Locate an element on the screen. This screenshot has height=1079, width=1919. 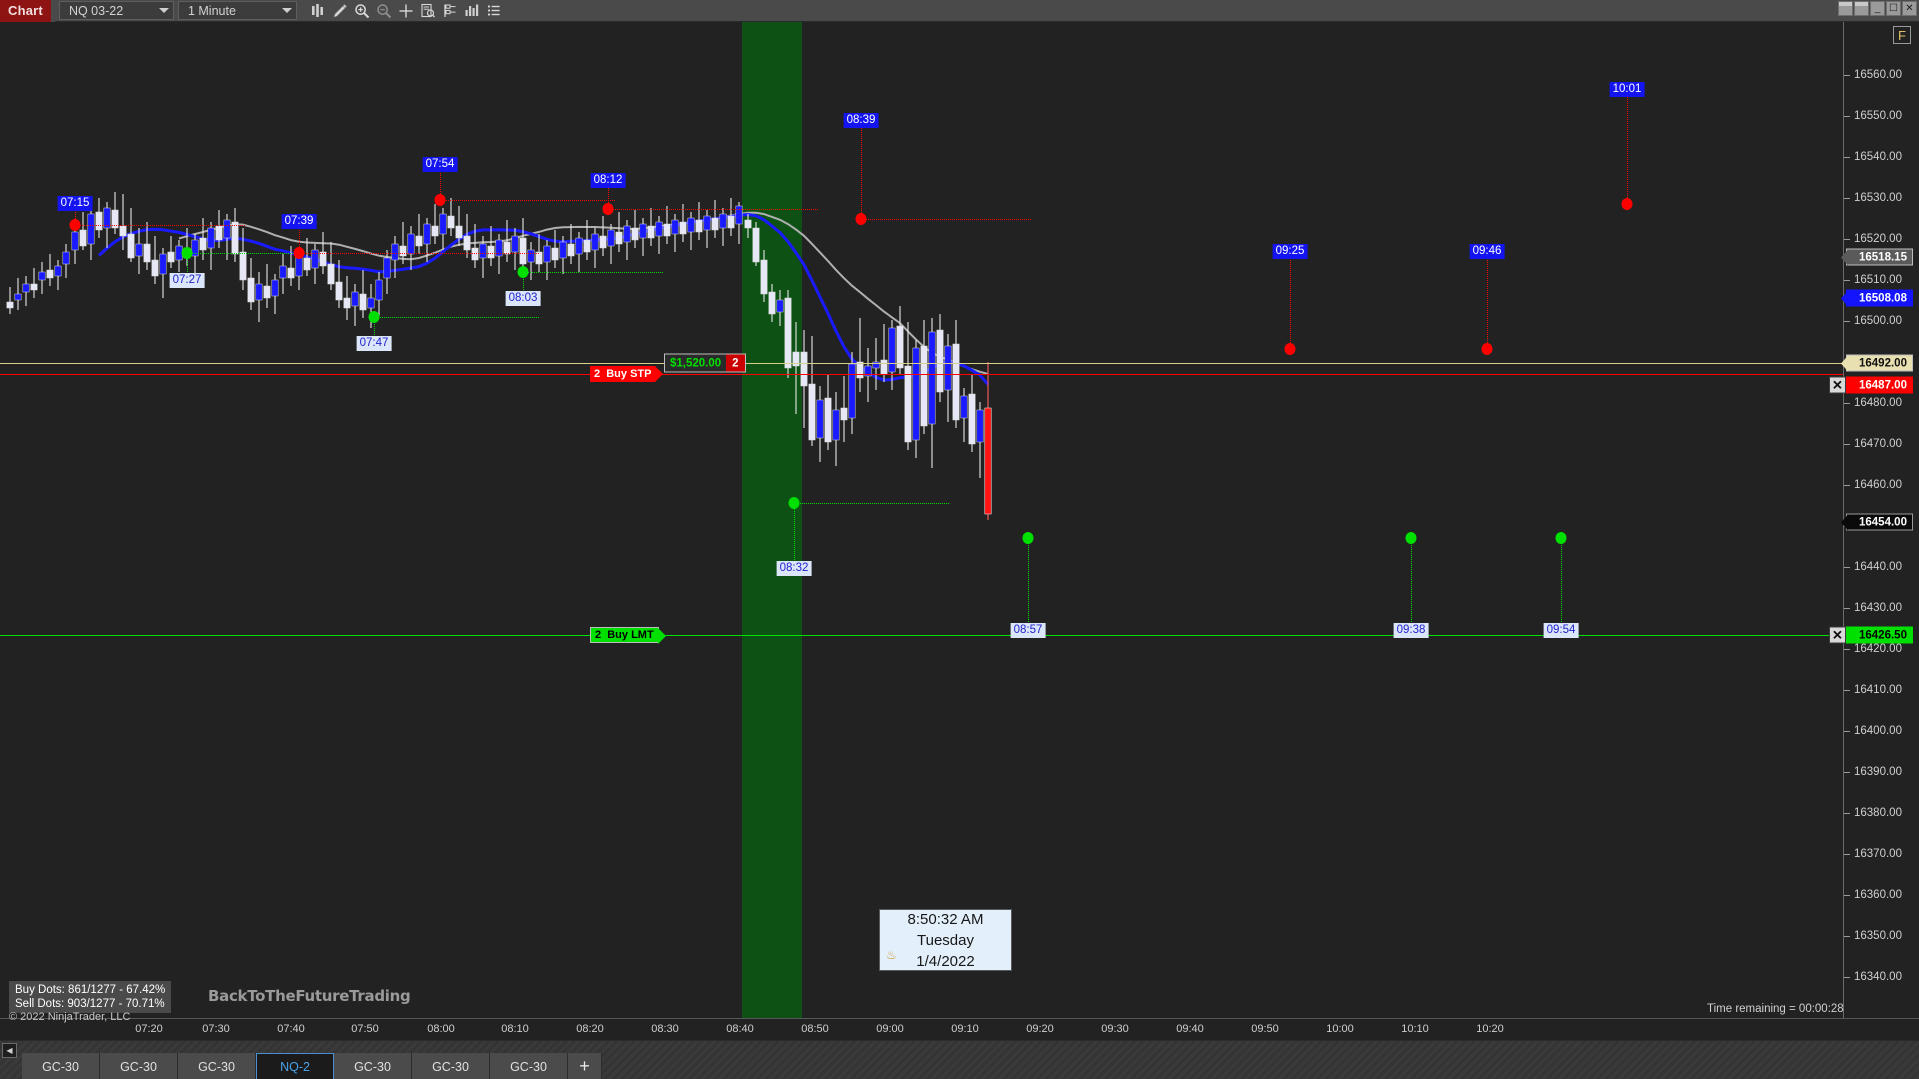
price-badge-bid: 16454.00 is located at coordinates (1877, 522).